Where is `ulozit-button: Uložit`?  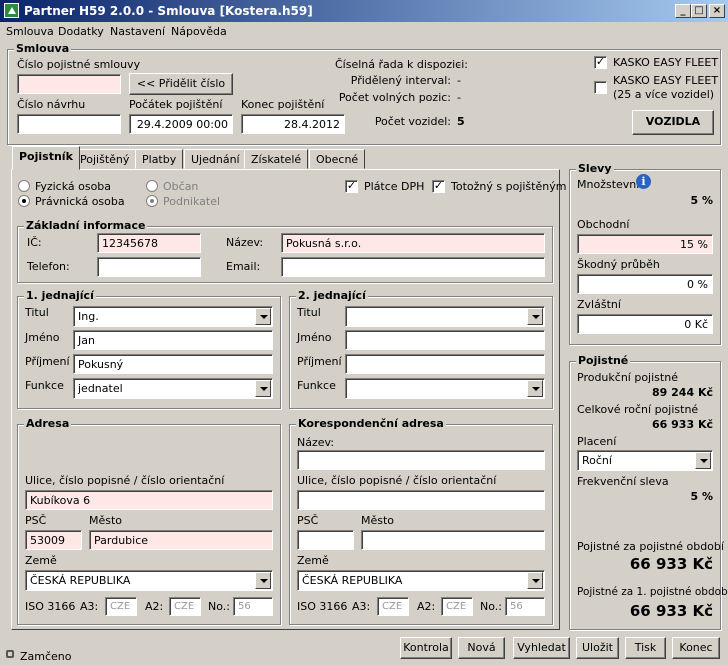 ulozit-button: Uložit is located at coordinates (597, 648).